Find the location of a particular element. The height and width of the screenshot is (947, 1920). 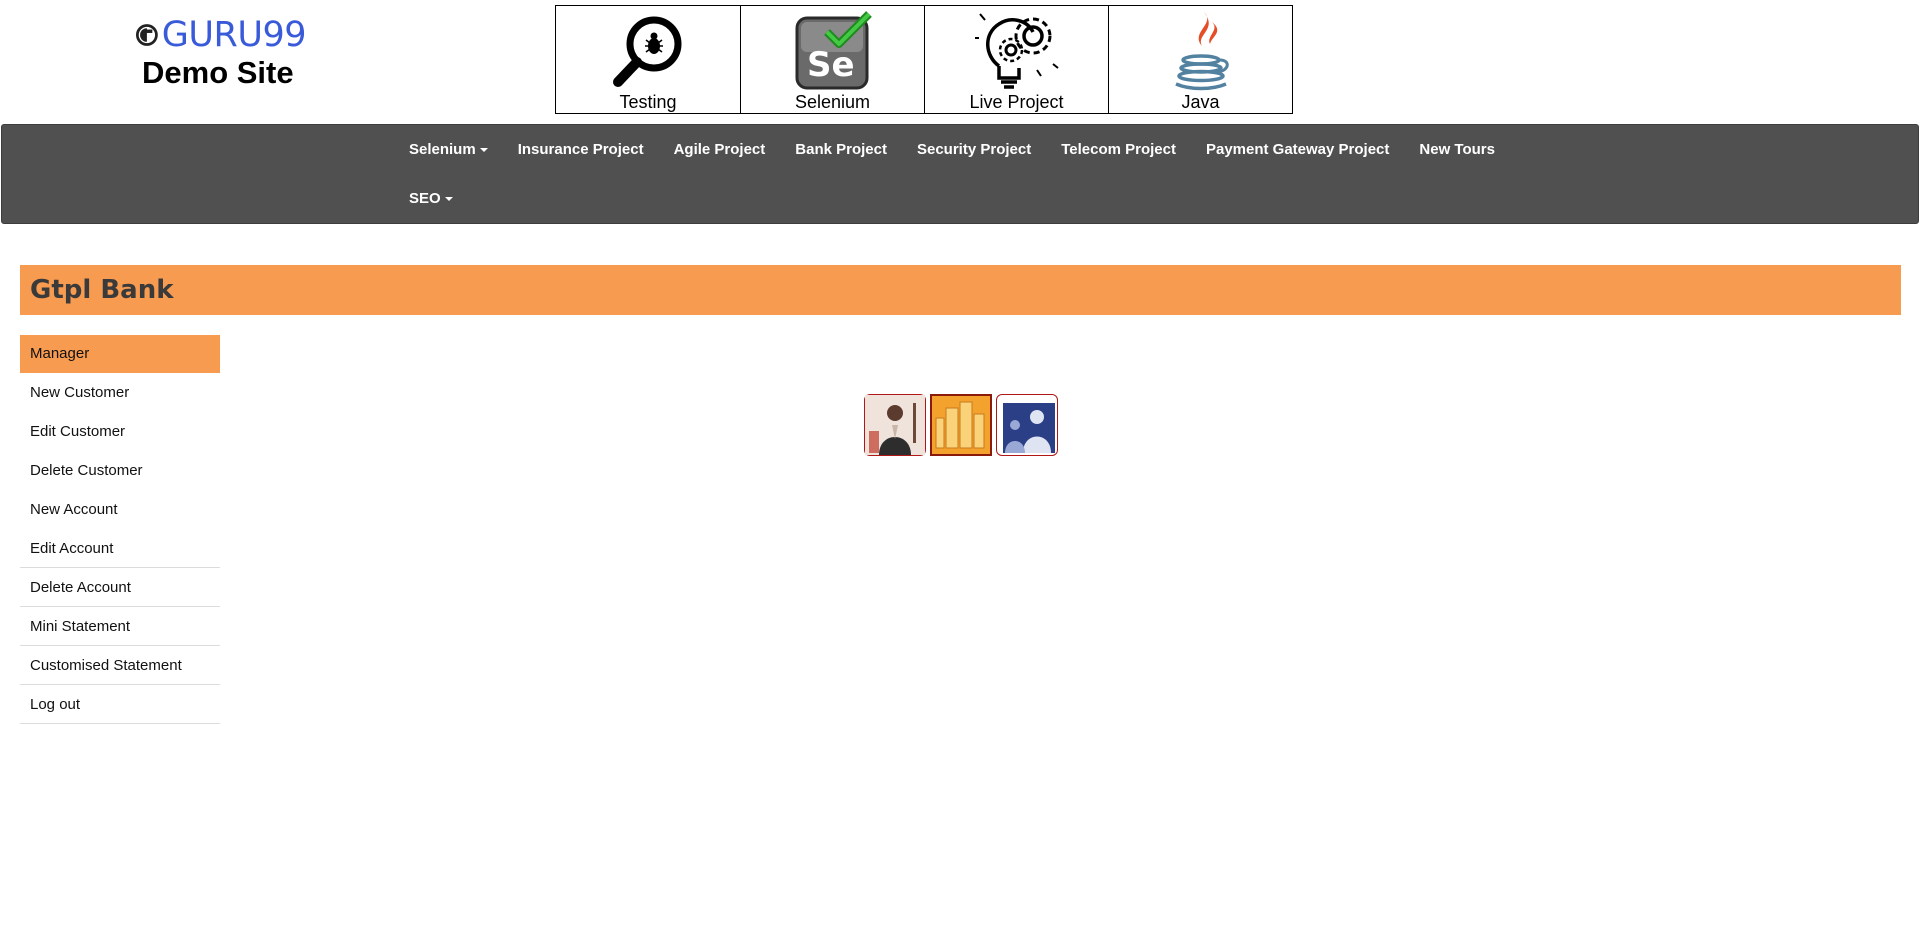

svg-text: Se is located at coordinates (831, 65).